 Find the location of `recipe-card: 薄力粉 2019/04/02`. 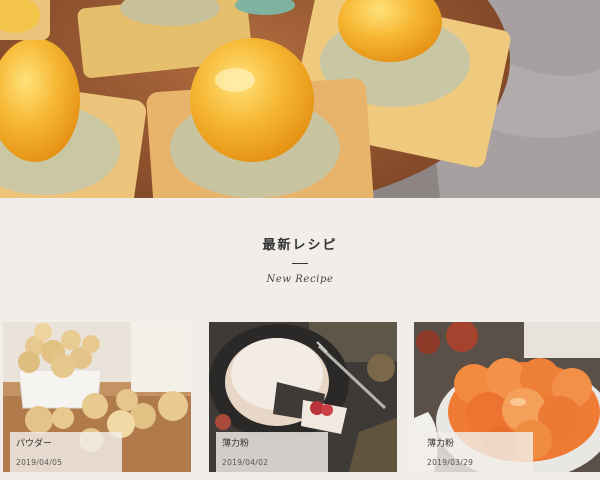

recipe-card: 薄力粉 2019/04/02 is located at coordinates (303, 397).